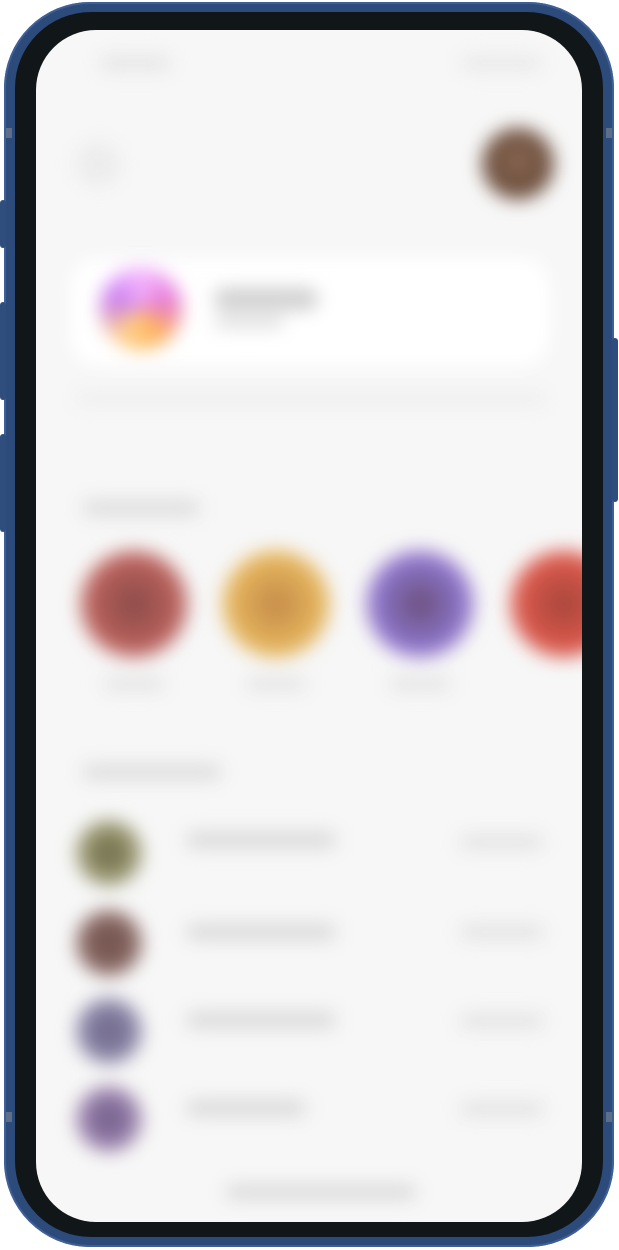 The width and height of the screenshot is (619, 1250). I want to click on home-indicator, so click(321, 1192).